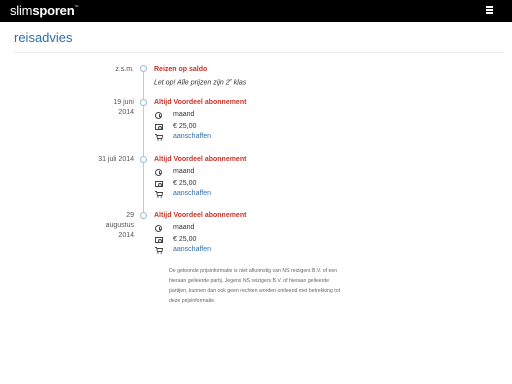 The height and width of the screenshot is (384, 512). What do you see at coordinates (119, 225) in the screenshot?
I see `event-date: 29 augustus 2014` at bounding box center [119, 225].